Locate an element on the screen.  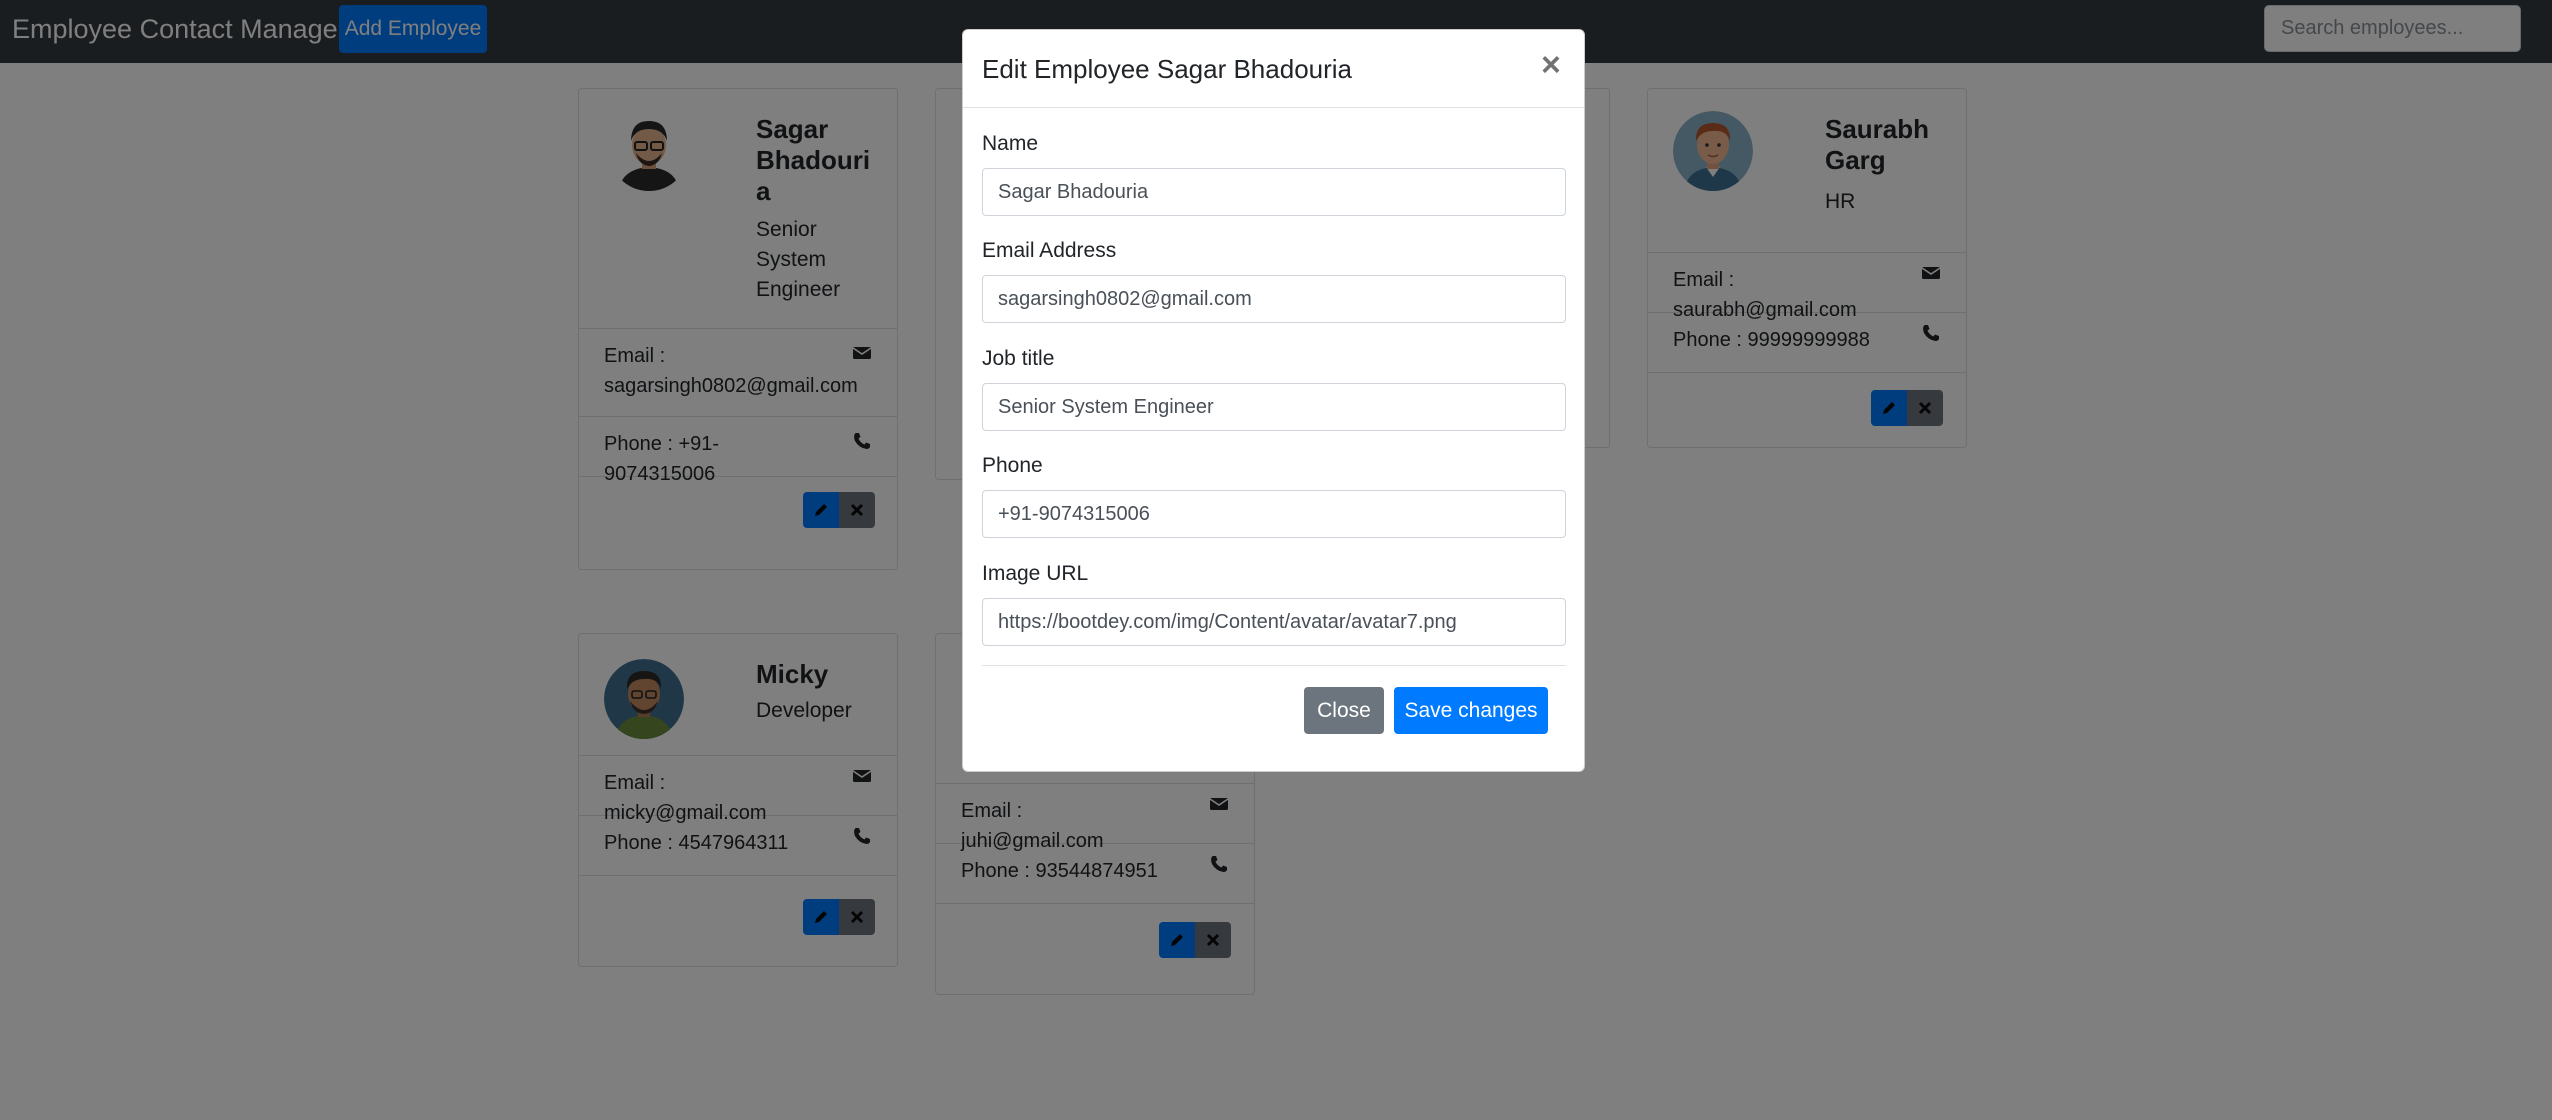
phone-field is located at coordinates (1274, 514).